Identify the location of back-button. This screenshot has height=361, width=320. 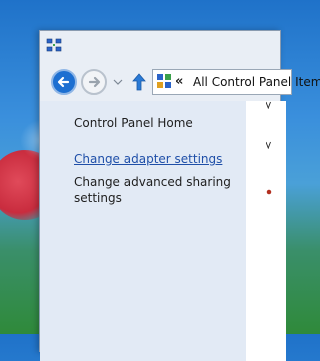
(64, 82).